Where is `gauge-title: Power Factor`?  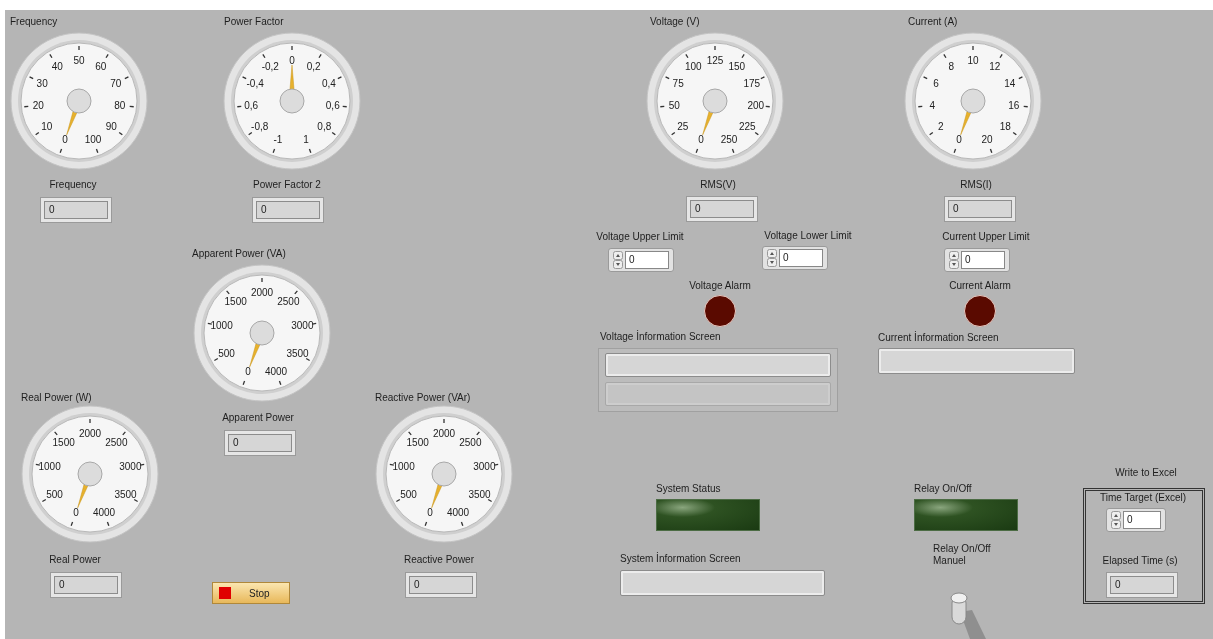 gauge-title: Power Factor is located at coordinates (254, 22).